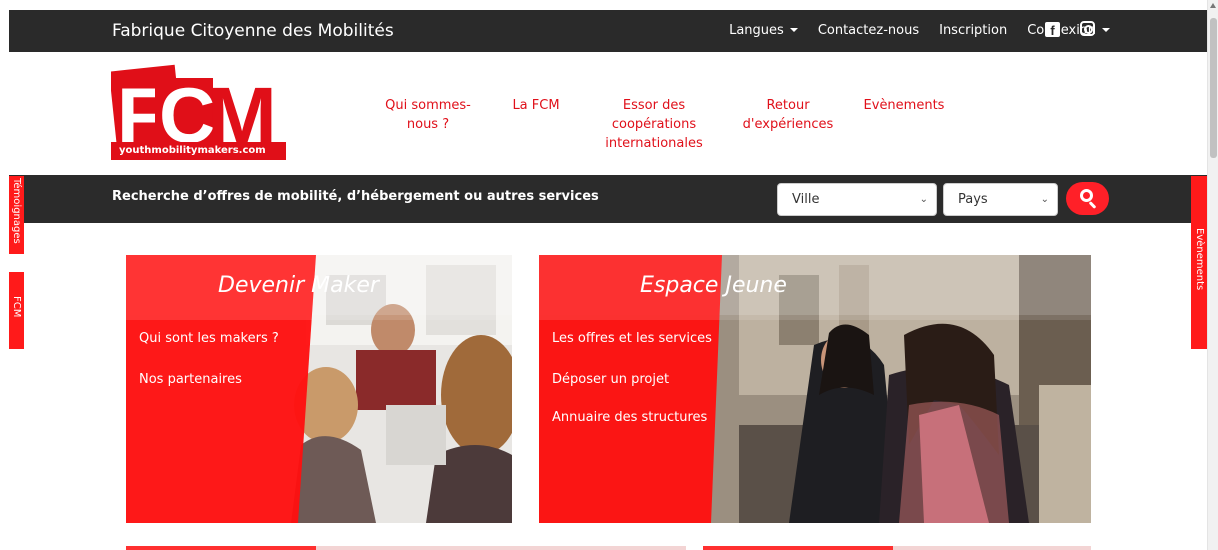 The width and height of the screenshot is (1218, 550). I want to click on maker-title: Devenir Maker, so click(298, 285).